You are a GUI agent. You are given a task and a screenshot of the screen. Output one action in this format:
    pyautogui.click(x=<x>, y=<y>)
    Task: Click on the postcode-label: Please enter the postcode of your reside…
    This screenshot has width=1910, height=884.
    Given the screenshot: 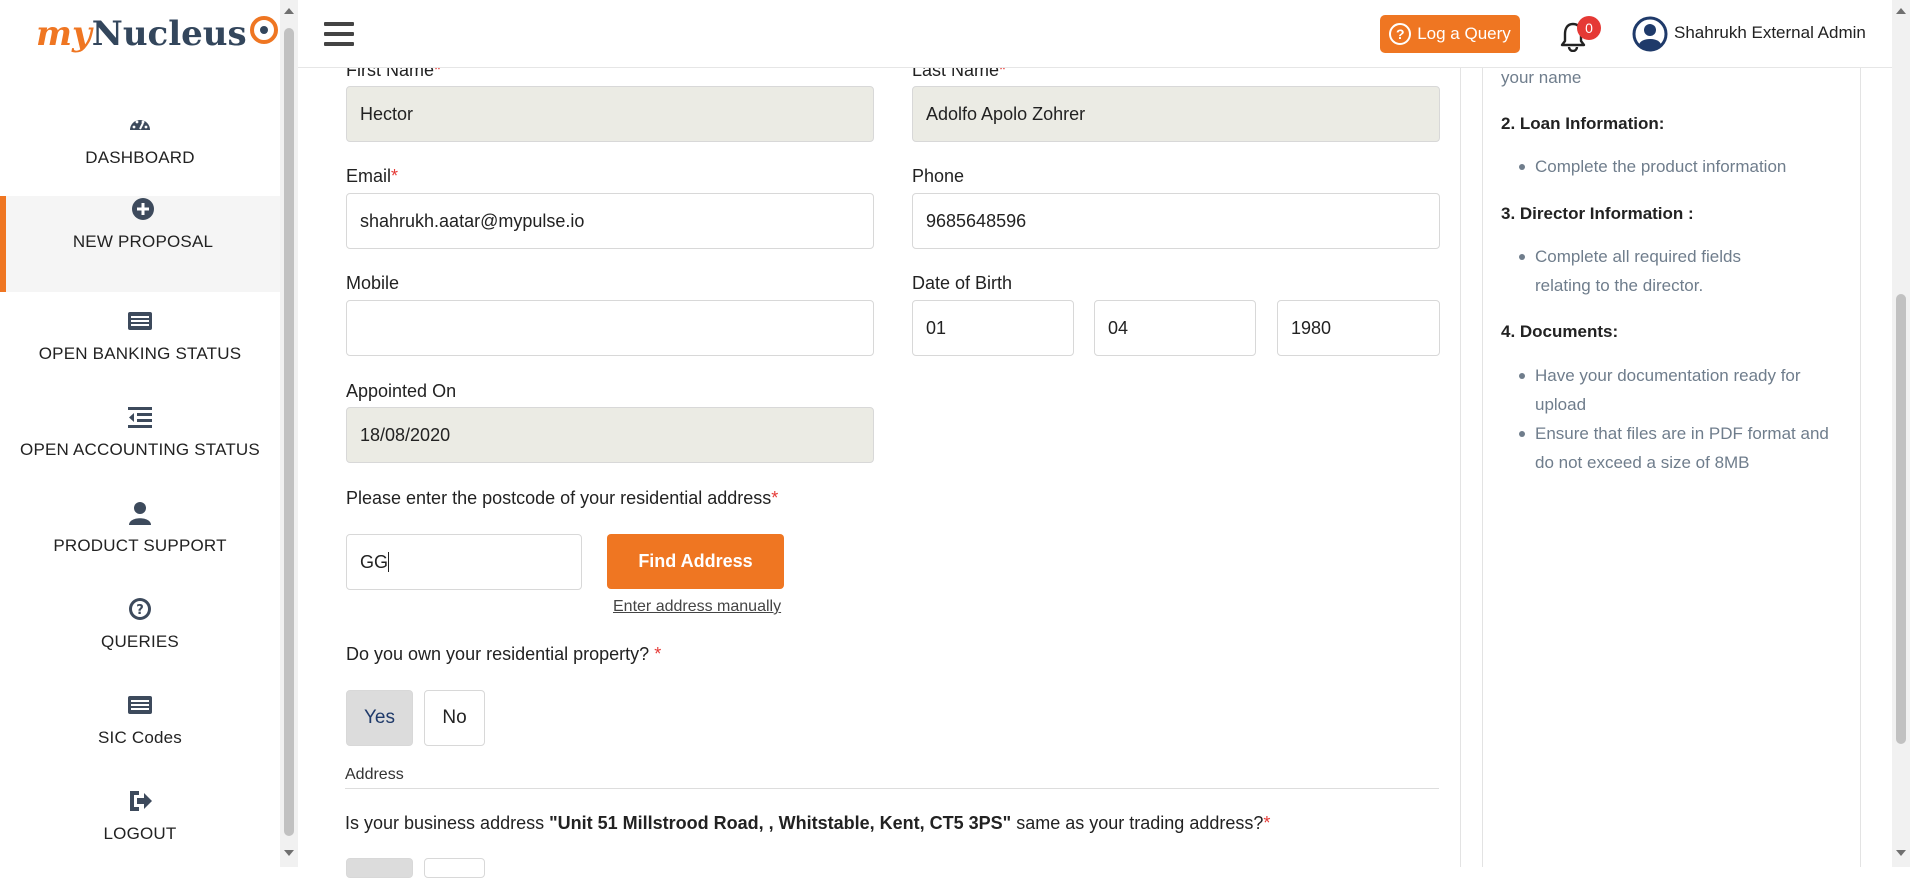 What is the action you would take?
    pyautogui.click(x=562, y=498)
    